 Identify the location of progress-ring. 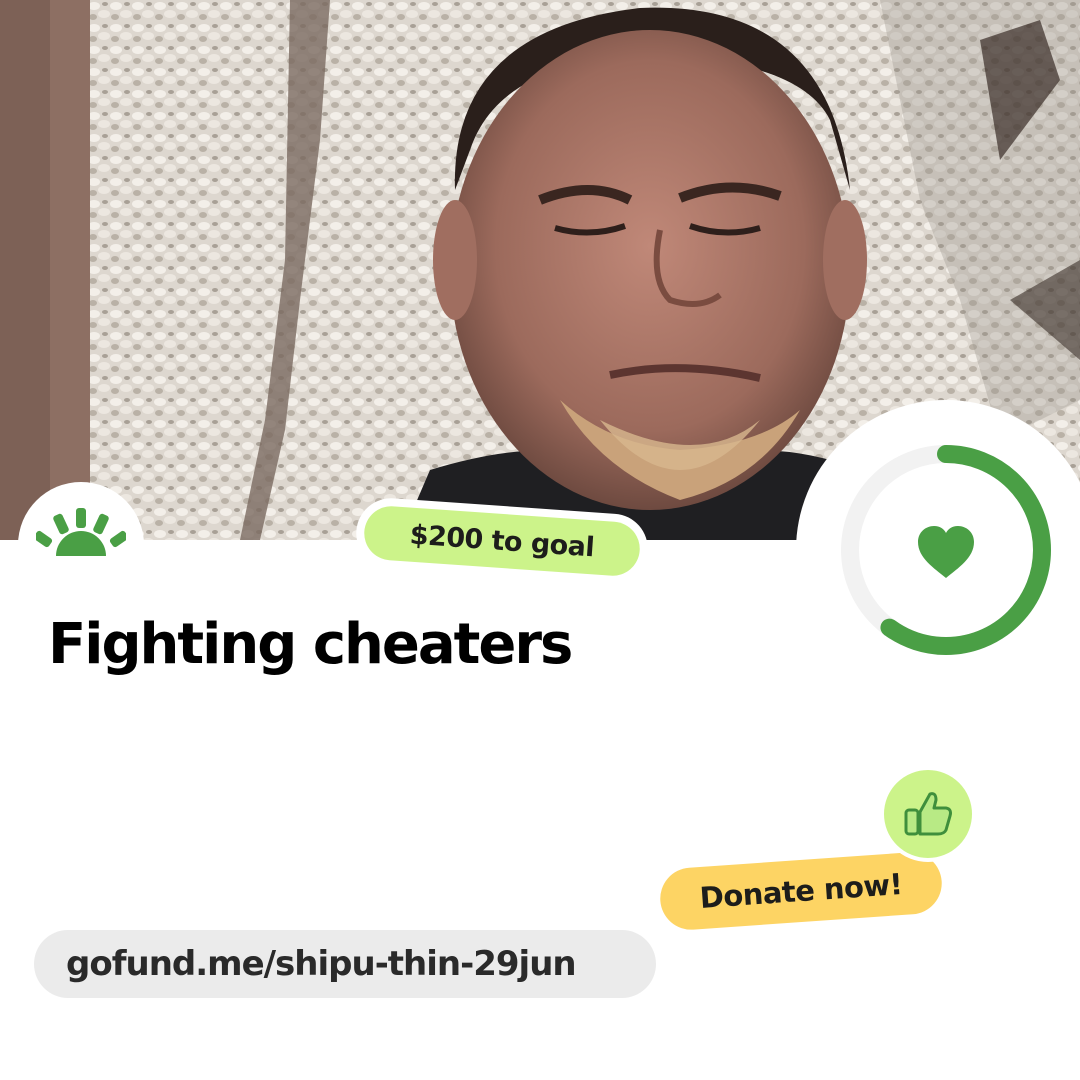
(946, 550).